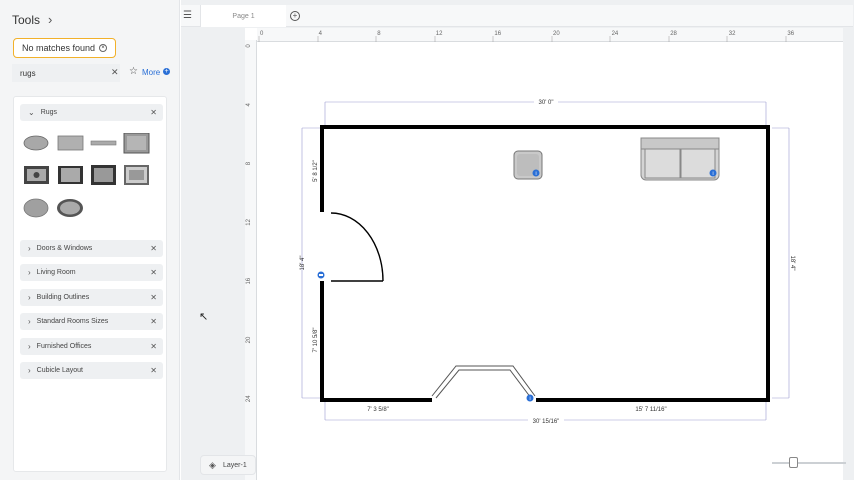 This screenshot has width=854, height=480. I want to click on ruler-top-labels: 0 4 8 12 16 20 24 28 32 36, so click(527, 34).